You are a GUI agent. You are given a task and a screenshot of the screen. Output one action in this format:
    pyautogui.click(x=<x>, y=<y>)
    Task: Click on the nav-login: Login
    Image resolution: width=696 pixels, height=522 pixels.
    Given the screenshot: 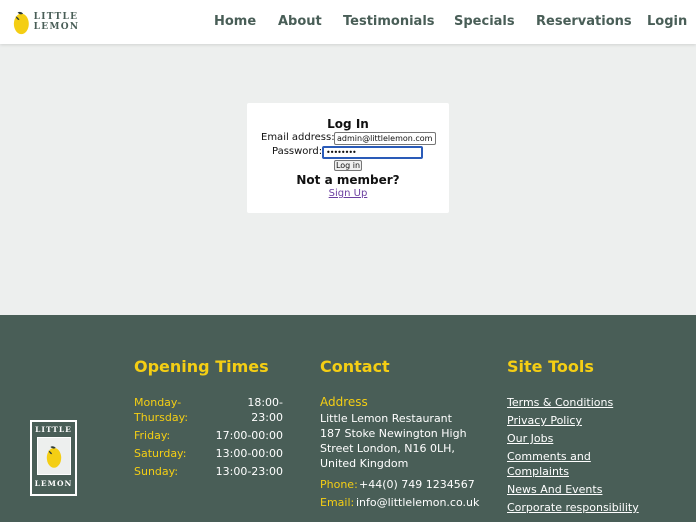 What is the action you would take?
    pyautogui.click(x=667, y=21)
    